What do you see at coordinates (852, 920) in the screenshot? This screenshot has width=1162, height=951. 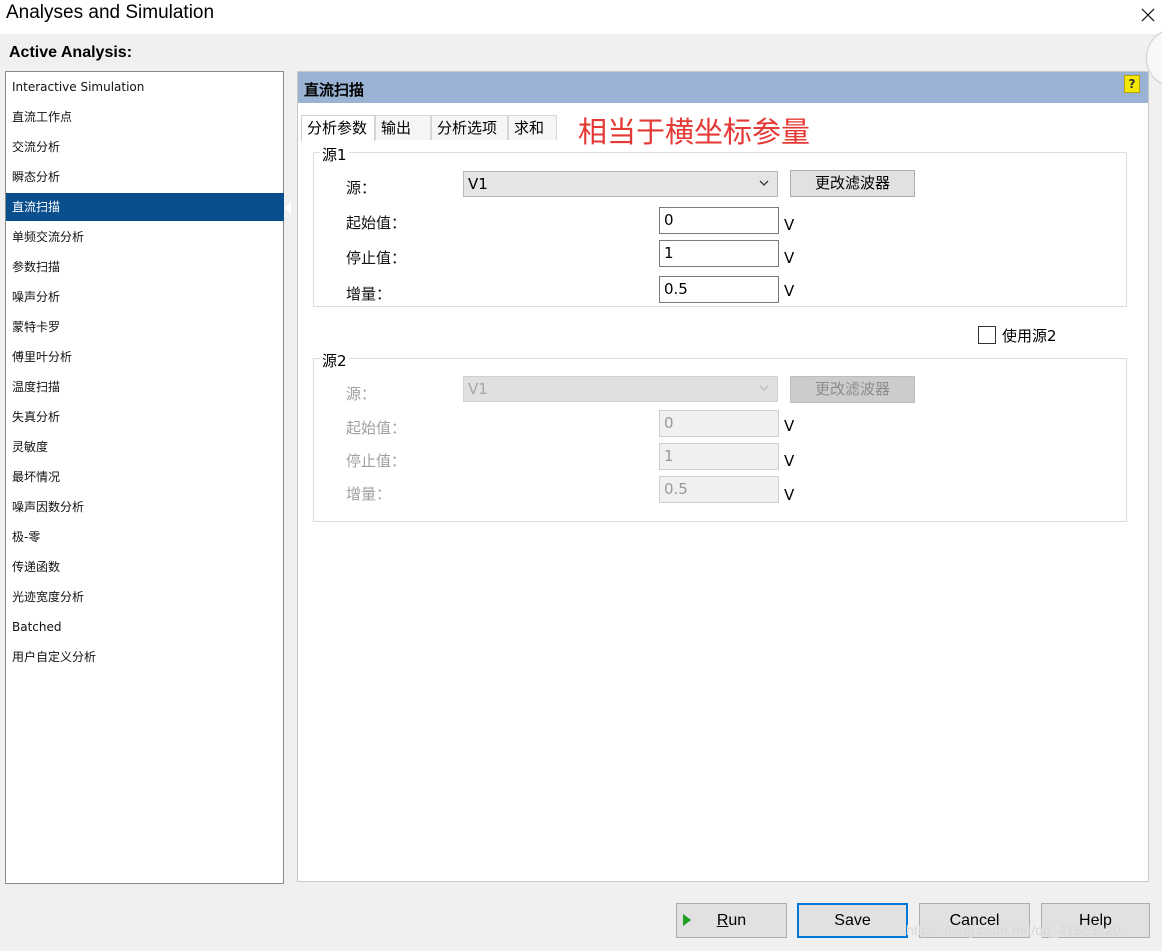 I see `save-button: Save` at bounding box center [852, 920].